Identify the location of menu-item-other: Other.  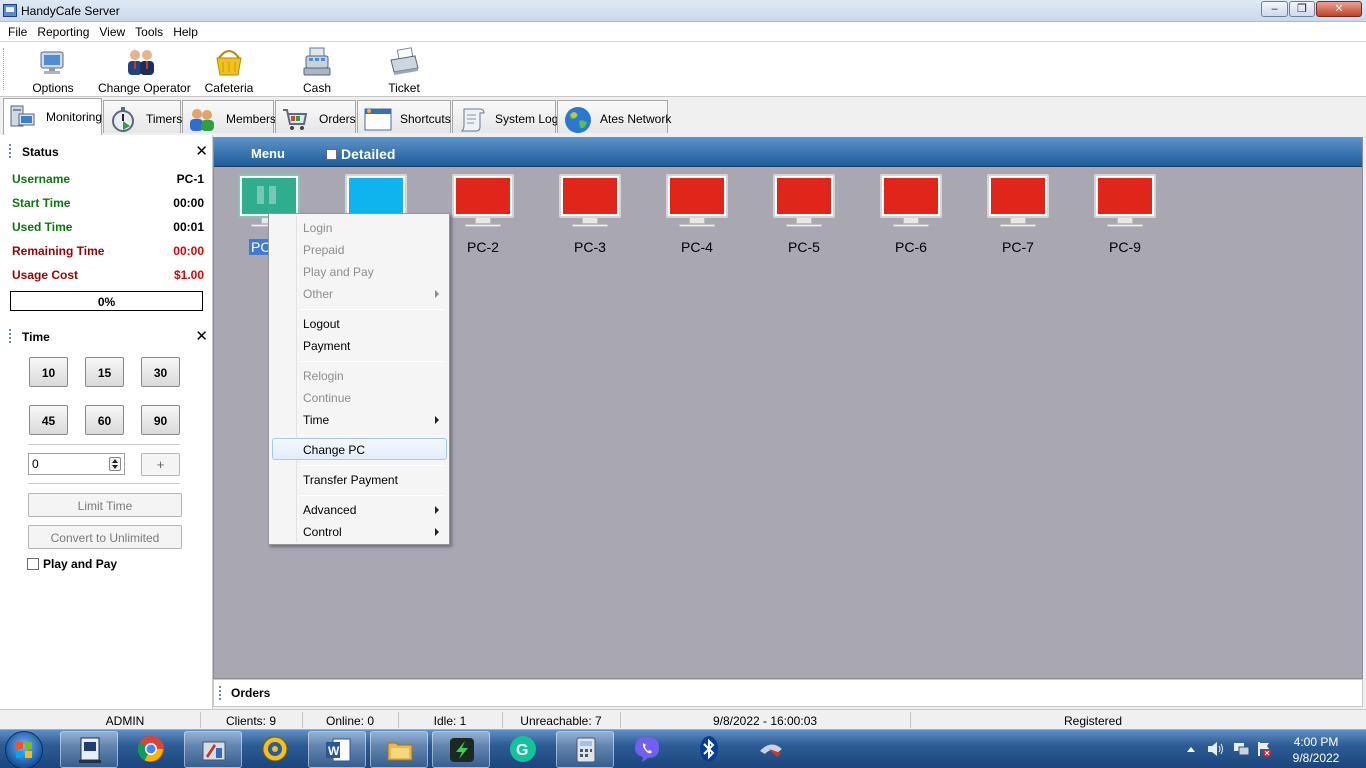
(359, 293).